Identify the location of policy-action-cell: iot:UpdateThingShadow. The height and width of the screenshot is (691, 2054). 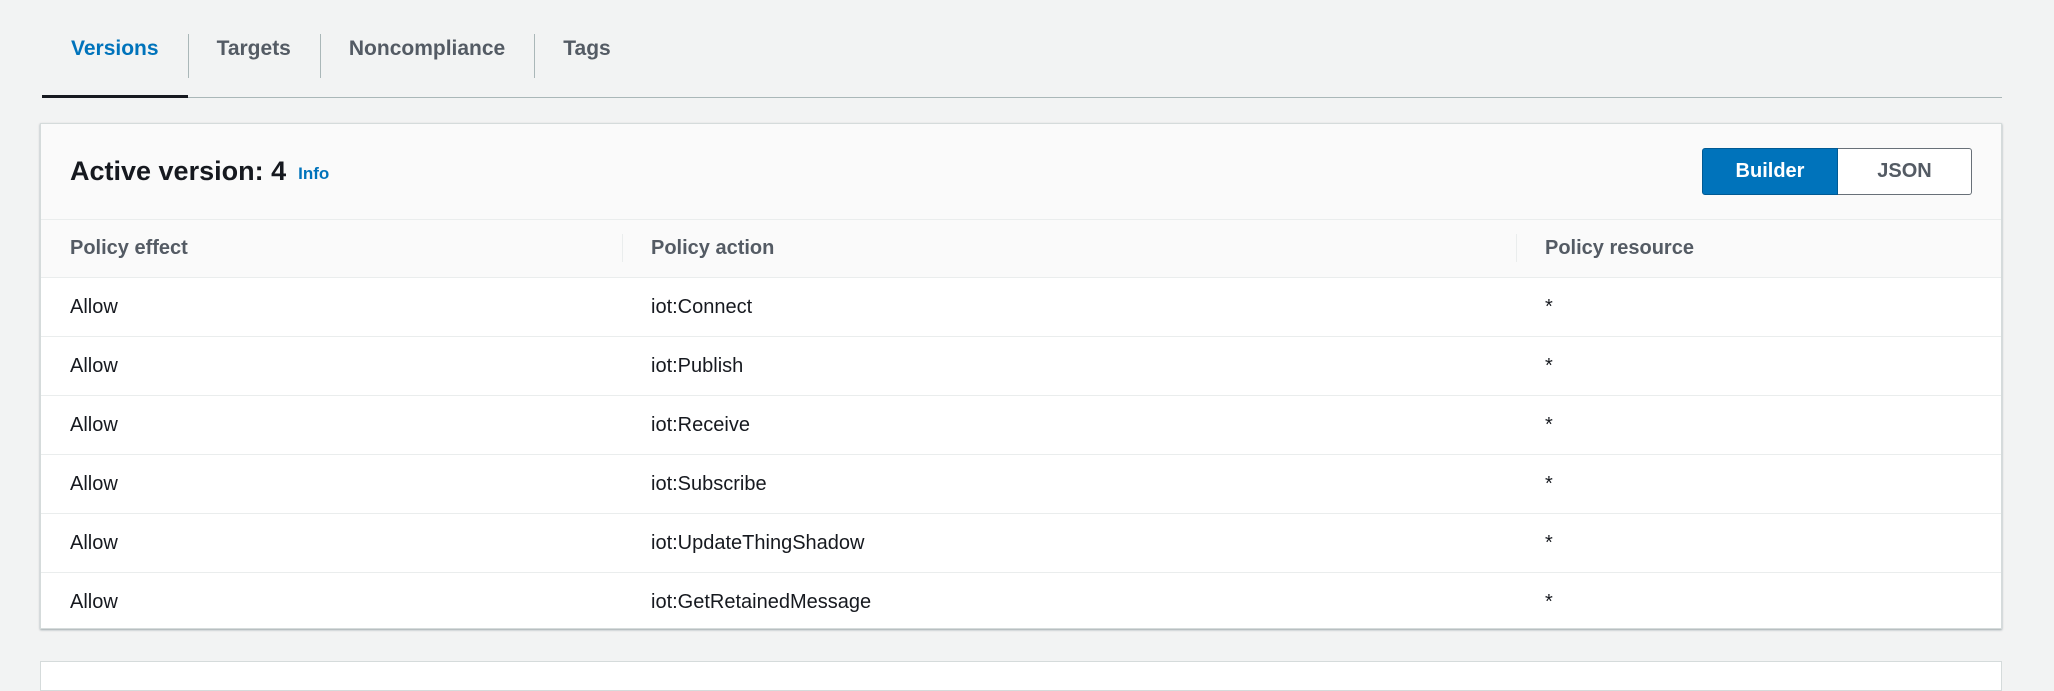
(1069, 543).